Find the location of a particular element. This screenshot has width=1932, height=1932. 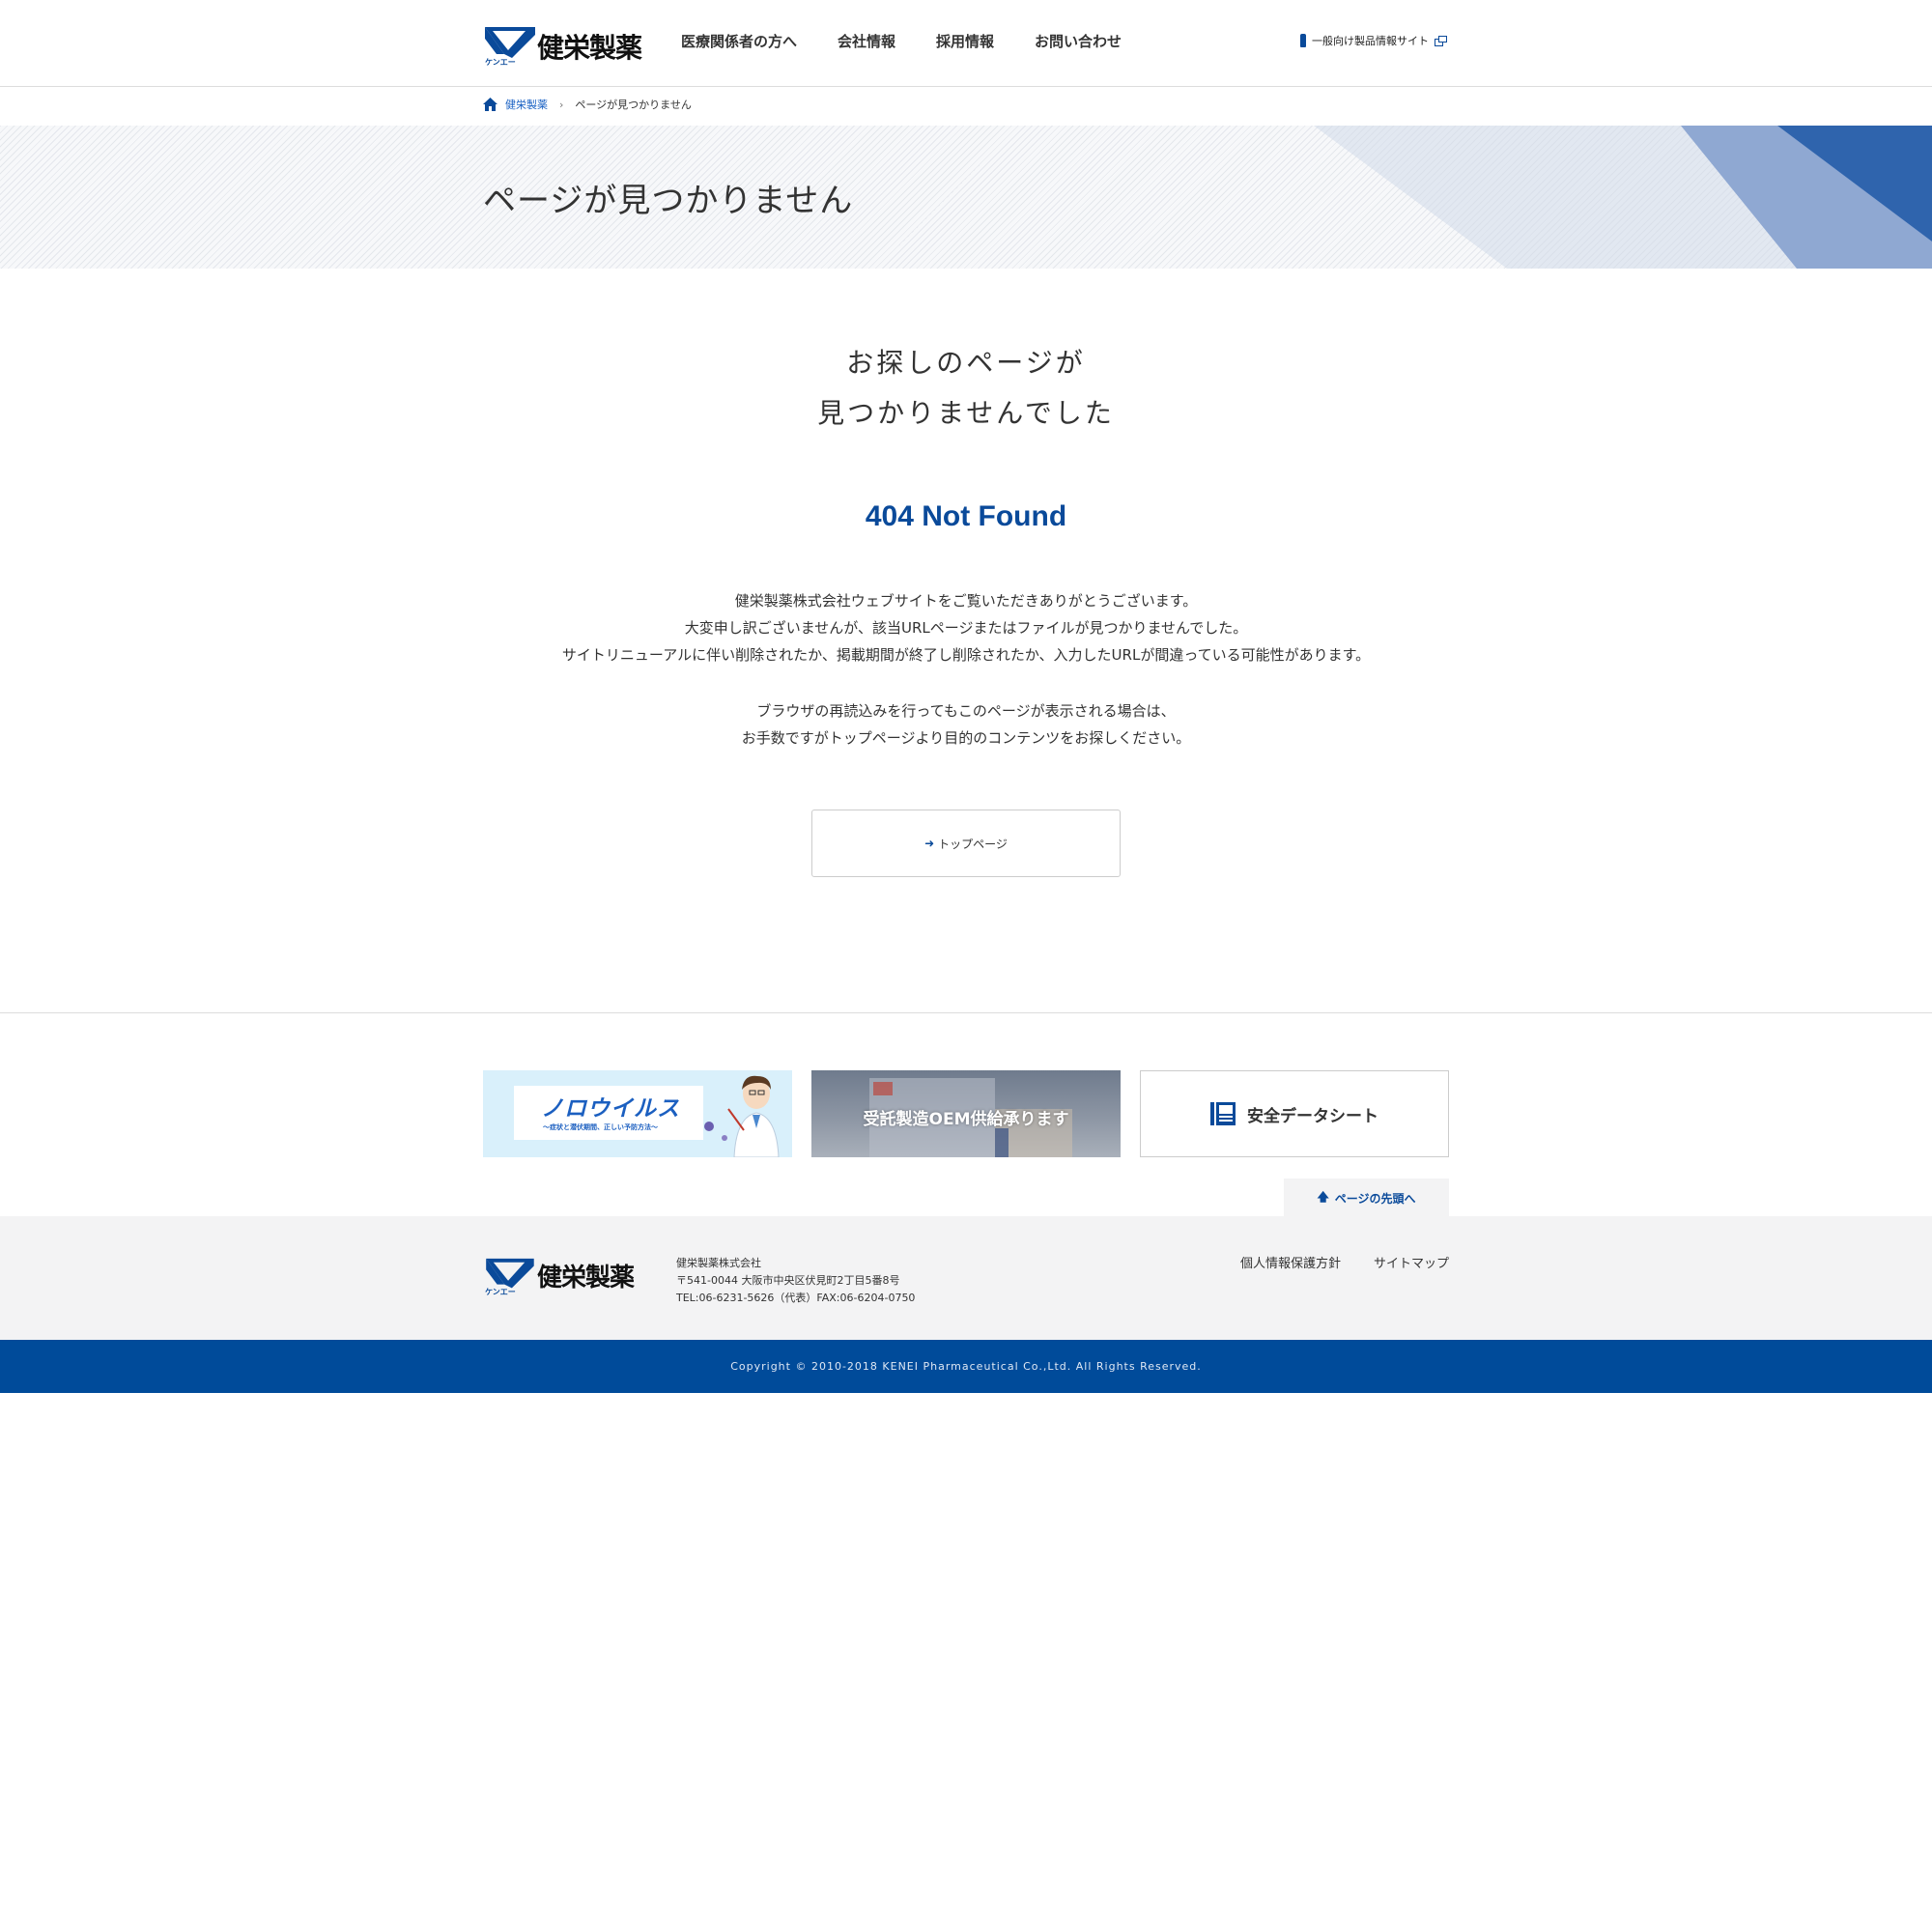

desc-line: ブラウザの再読込みを行ってもこのページが表示される場合は、 is located at coordinates (966, 711).